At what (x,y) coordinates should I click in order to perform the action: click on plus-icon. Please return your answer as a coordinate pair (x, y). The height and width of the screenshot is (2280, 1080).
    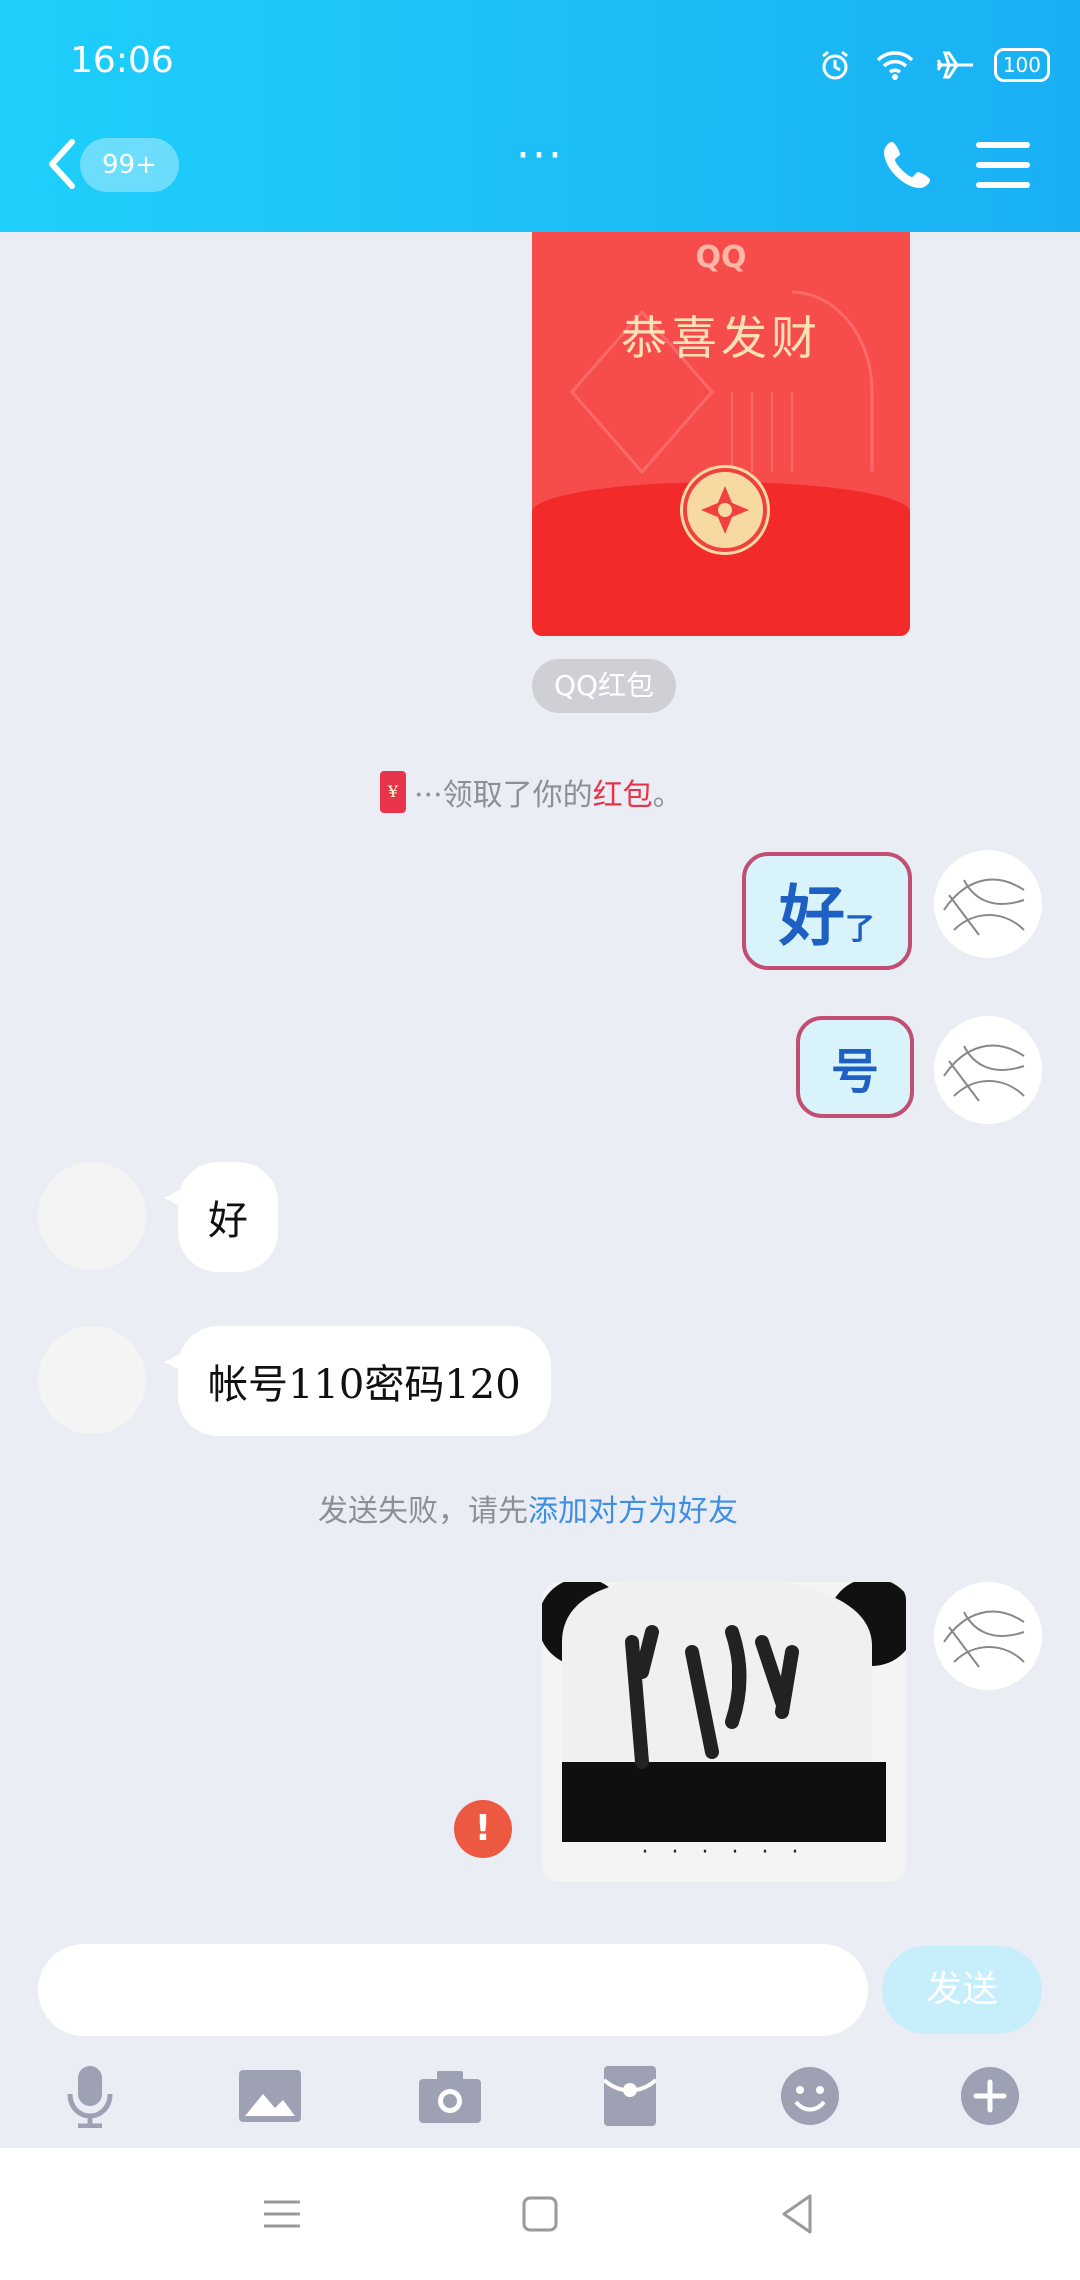
    Looking at the image, I should click on (990, 2096).